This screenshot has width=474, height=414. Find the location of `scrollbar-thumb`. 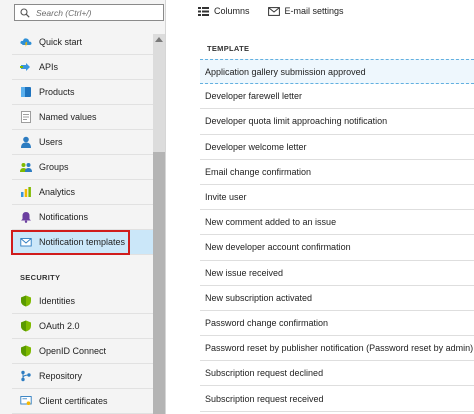

scrollbar-thumb is located at coordinates (159, 283).